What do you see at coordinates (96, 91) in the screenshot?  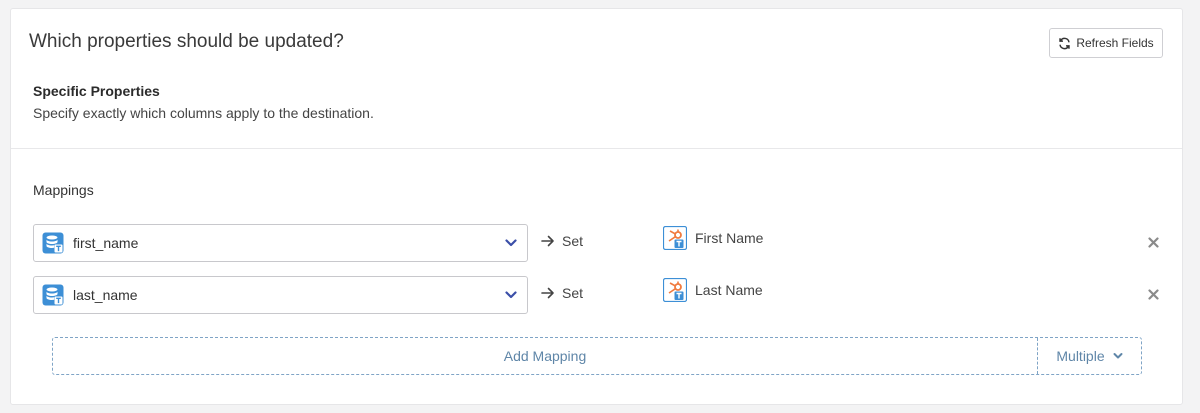 I see `specific-properties-heading: Specific Properties` at bounding box center [96, 91].